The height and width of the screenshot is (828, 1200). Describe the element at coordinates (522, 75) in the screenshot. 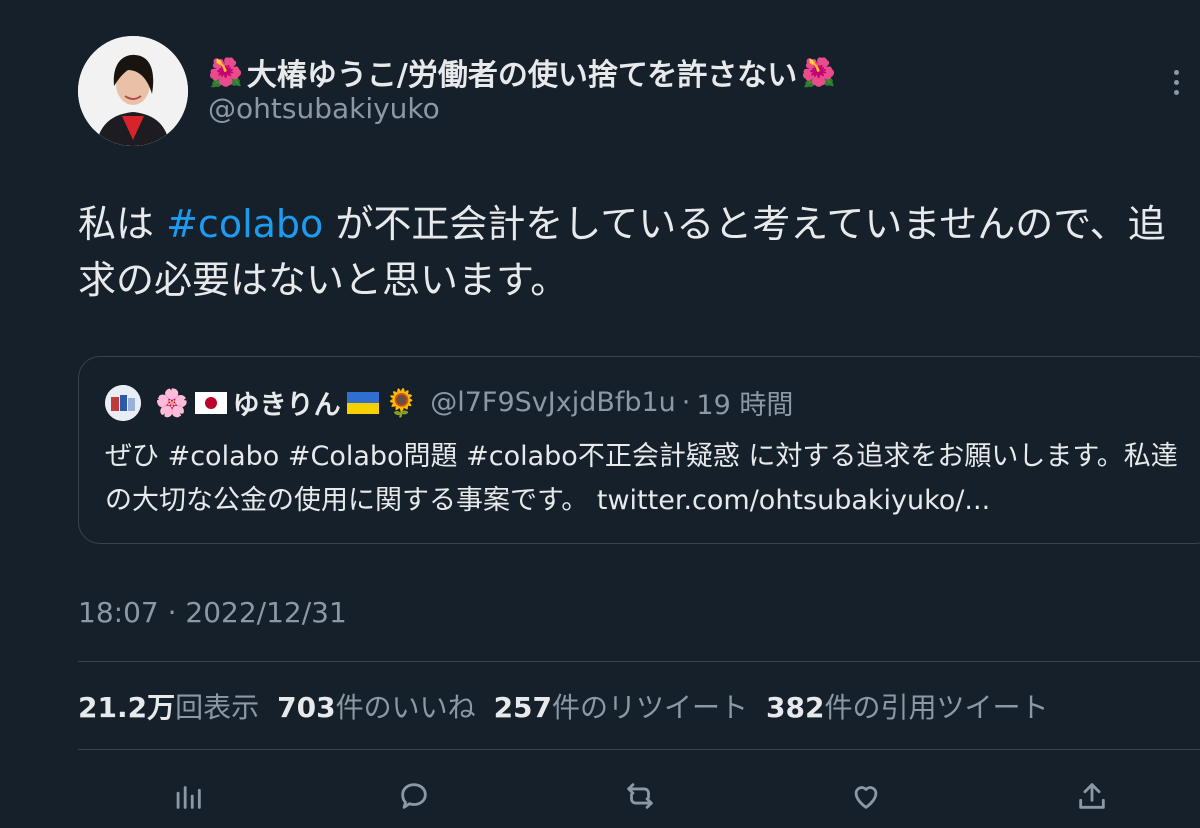

I see `author-name-text: 大椿ゆうこ/労働者の使い捨てを許さない` at that location.